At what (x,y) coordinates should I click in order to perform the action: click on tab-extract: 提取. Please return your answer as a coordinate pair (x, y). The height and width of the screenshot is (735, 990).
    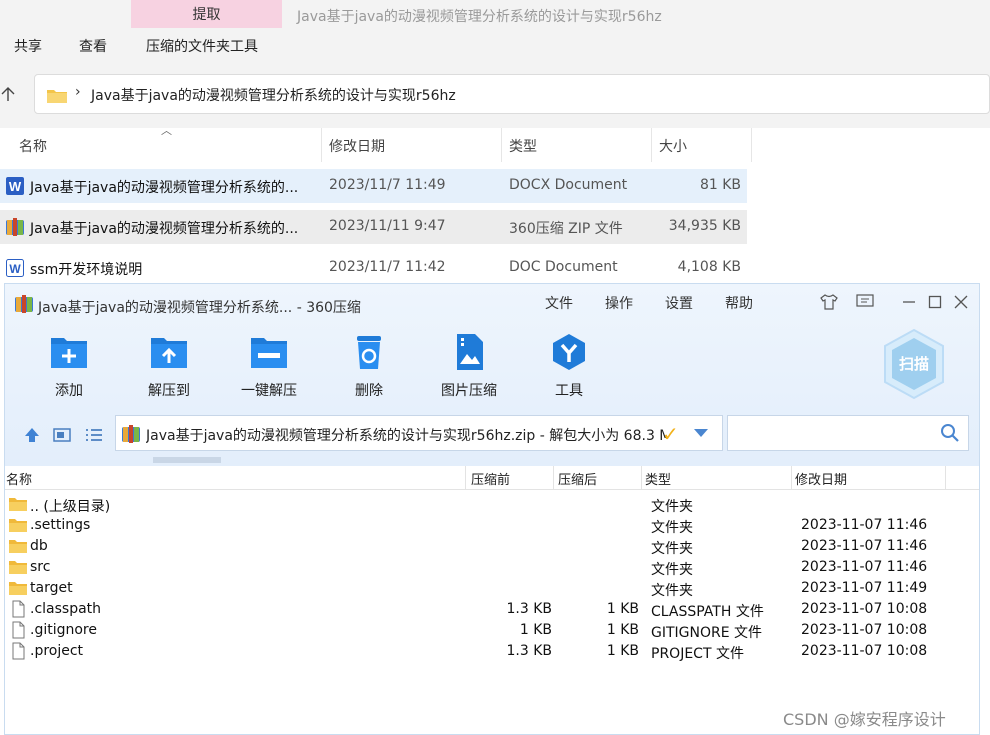
    Looking at the image, I should click on (206, 14).